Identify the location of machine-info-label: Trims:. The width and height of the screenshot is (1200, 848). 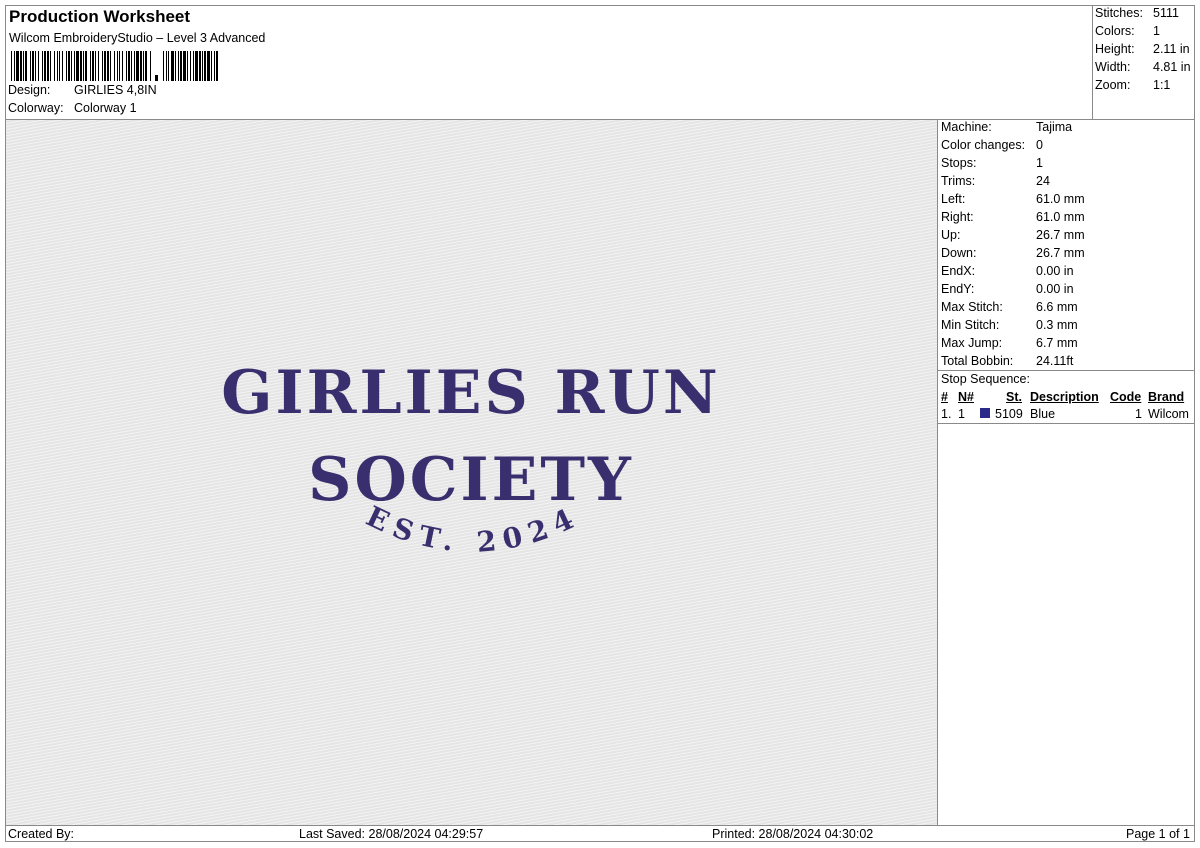
(958, 181).